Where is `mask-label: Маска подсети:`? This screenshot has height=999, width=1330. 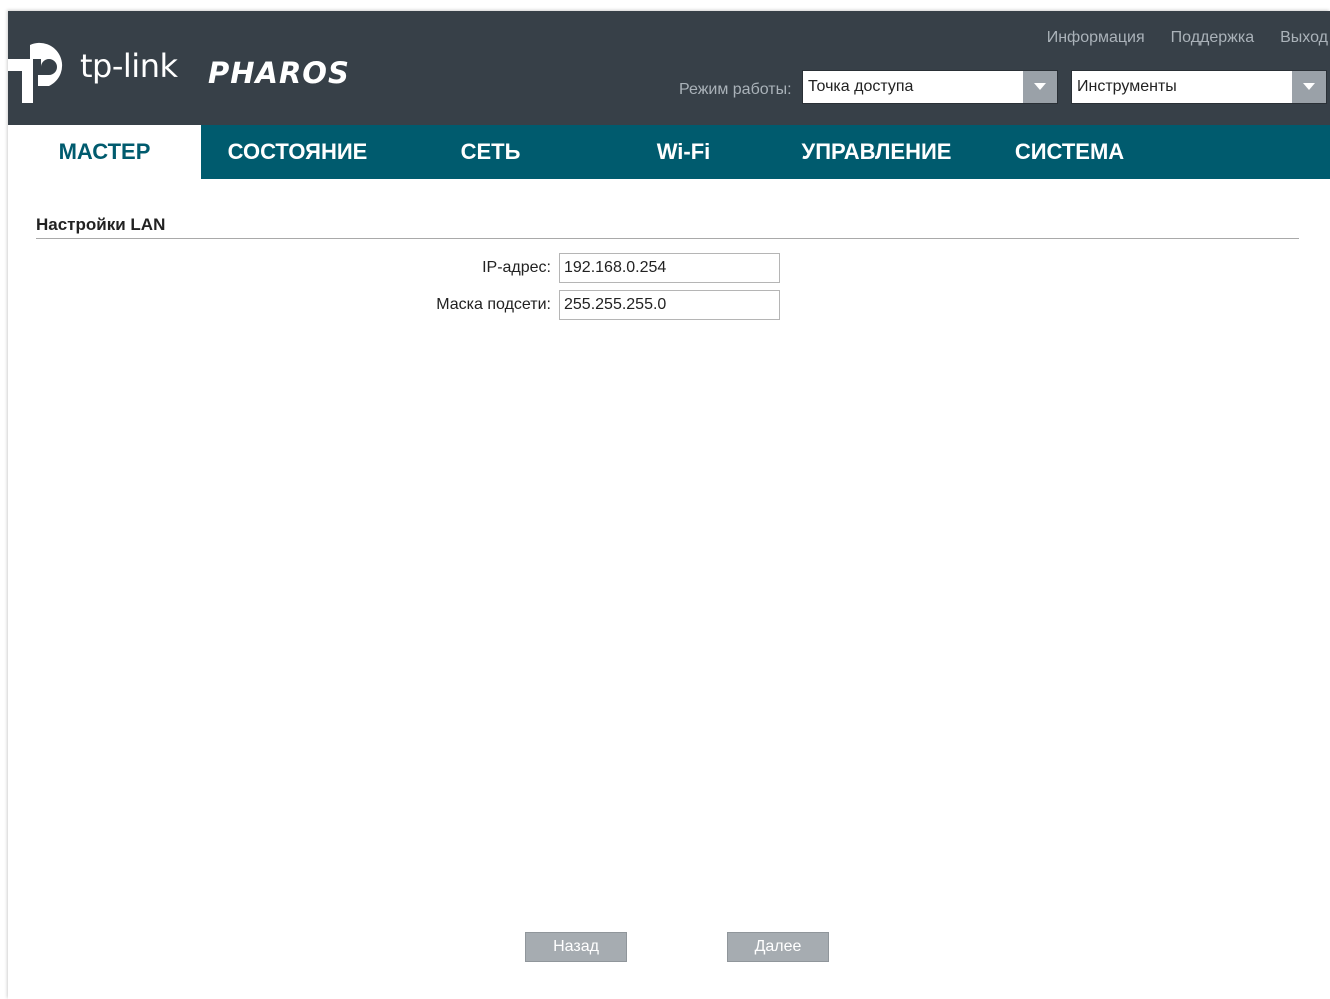
mask-label: Маска подсети: is located at coordinates (493, 304).